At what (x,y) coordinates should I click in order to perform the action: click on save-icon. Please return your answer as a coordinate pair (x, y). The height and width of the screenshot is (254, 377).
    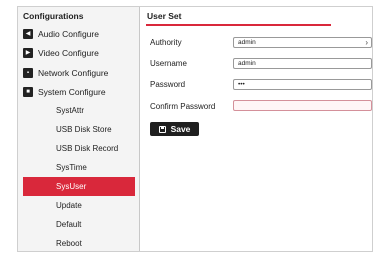
    Looking at the image, I should click on (162, 129).